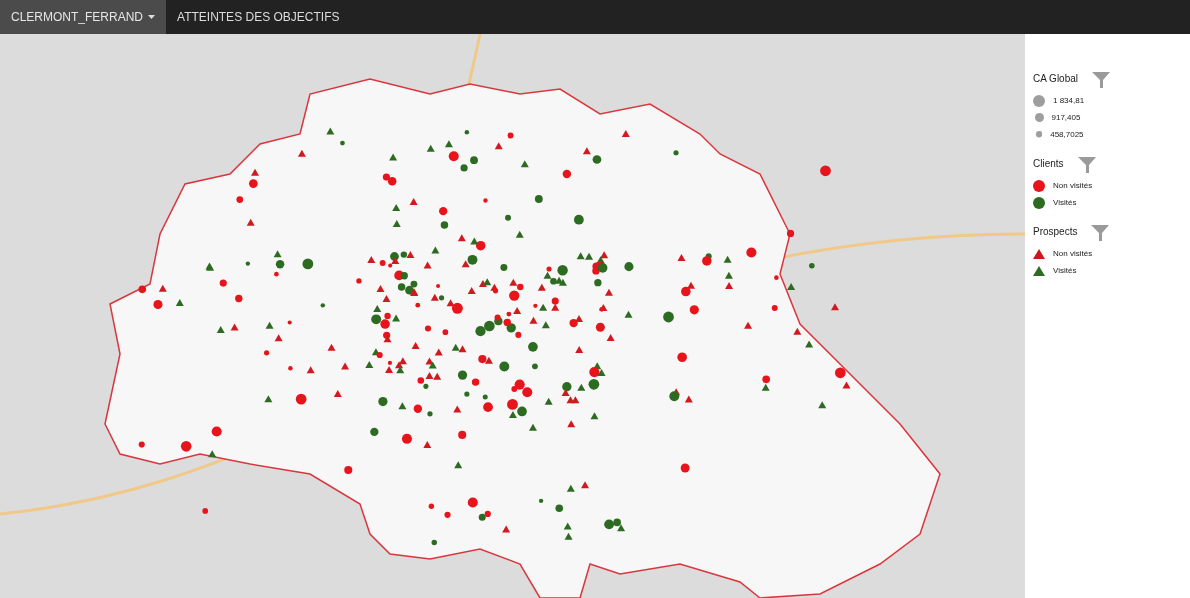 The image size is (1190, 598). What do you see at coordinates (83, 17) in the screenshot?
I see `nav-tab: CLERMONT_FERRAND` at bounding box center [83, 17].